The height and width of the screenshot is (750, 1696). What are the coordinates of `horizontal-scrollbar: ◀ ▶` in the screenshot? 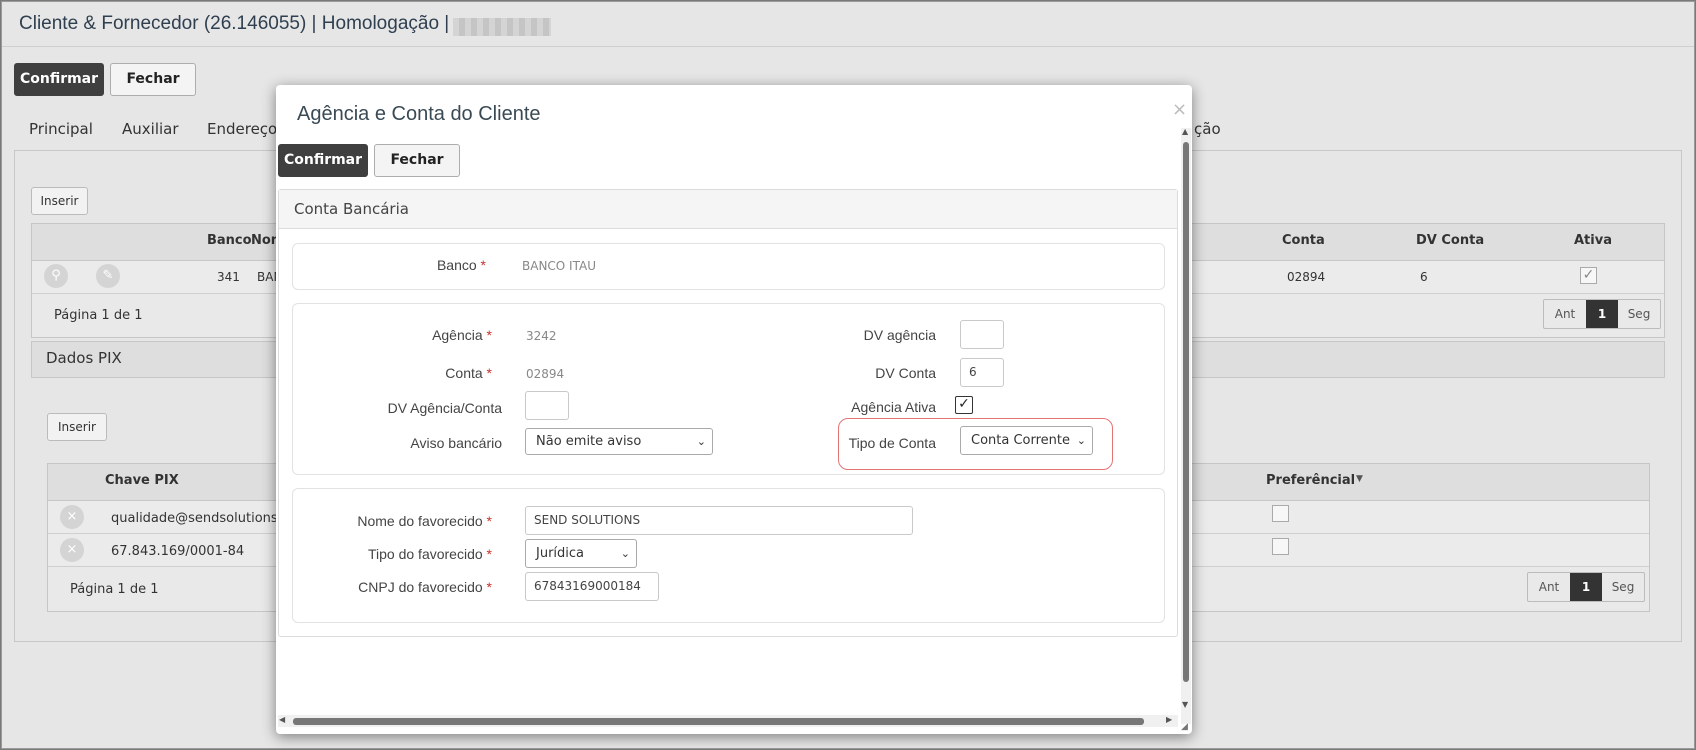 It's located at (728, 721).